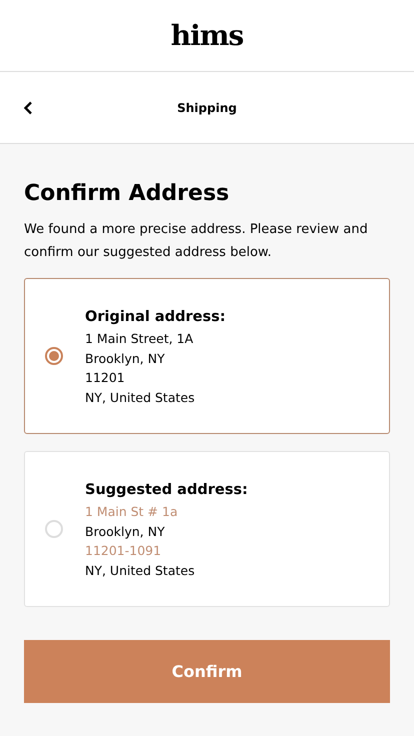  Describe the element at coordinates (207, 35) in the screenshot. I see `logo: hims` at that location.